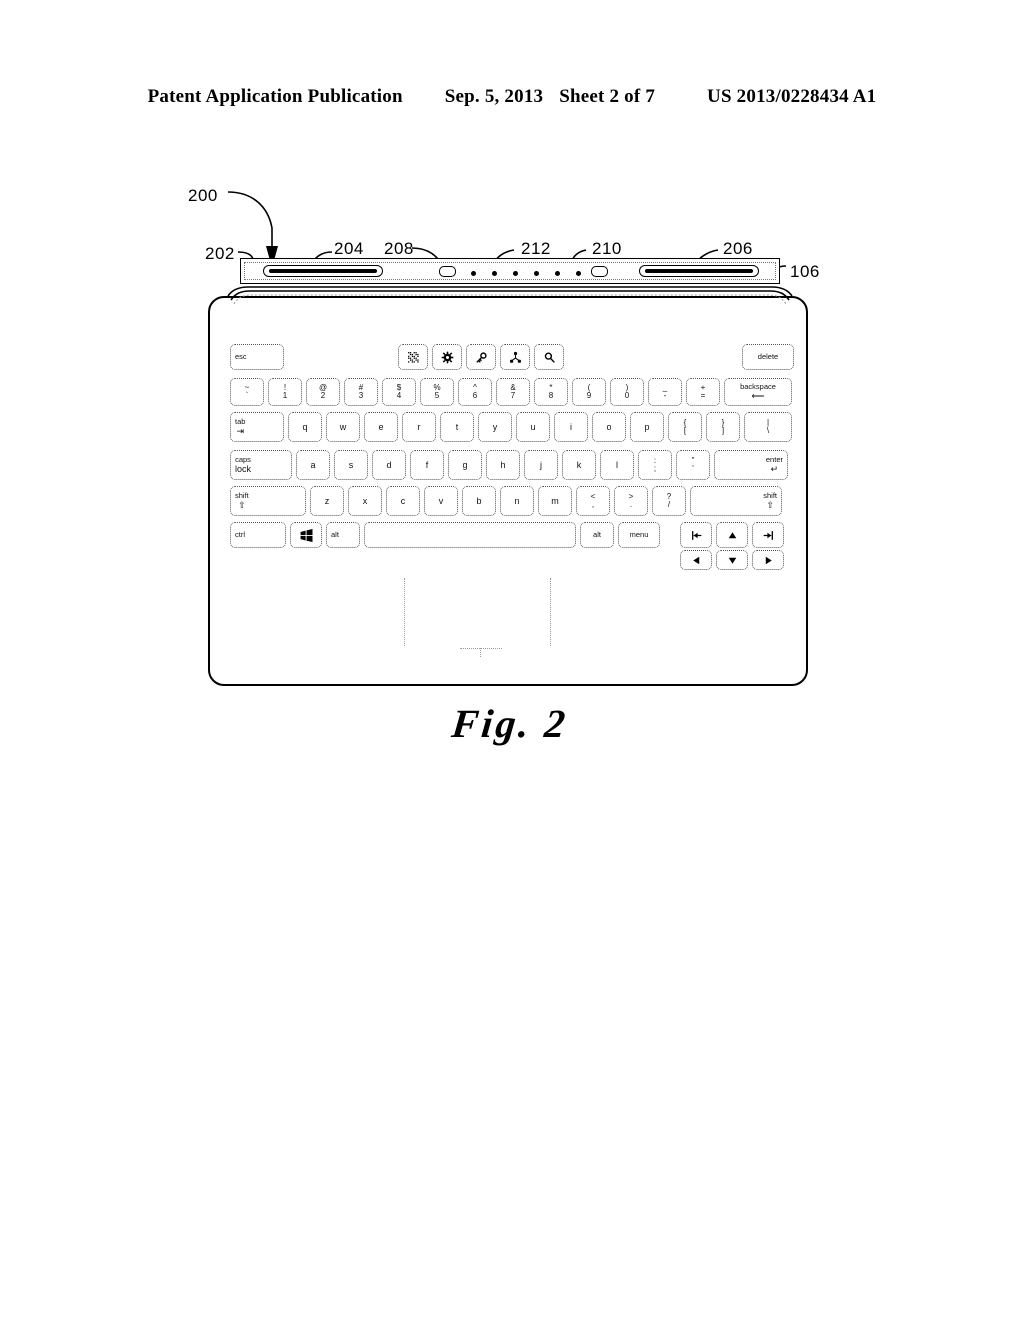 Image resolution: width=1024 pixels, height=1320 pixels. What do you see at coordinates (589, 392) in the screenshot?
I see `key-9: (9` at bounding box center [589, 392].